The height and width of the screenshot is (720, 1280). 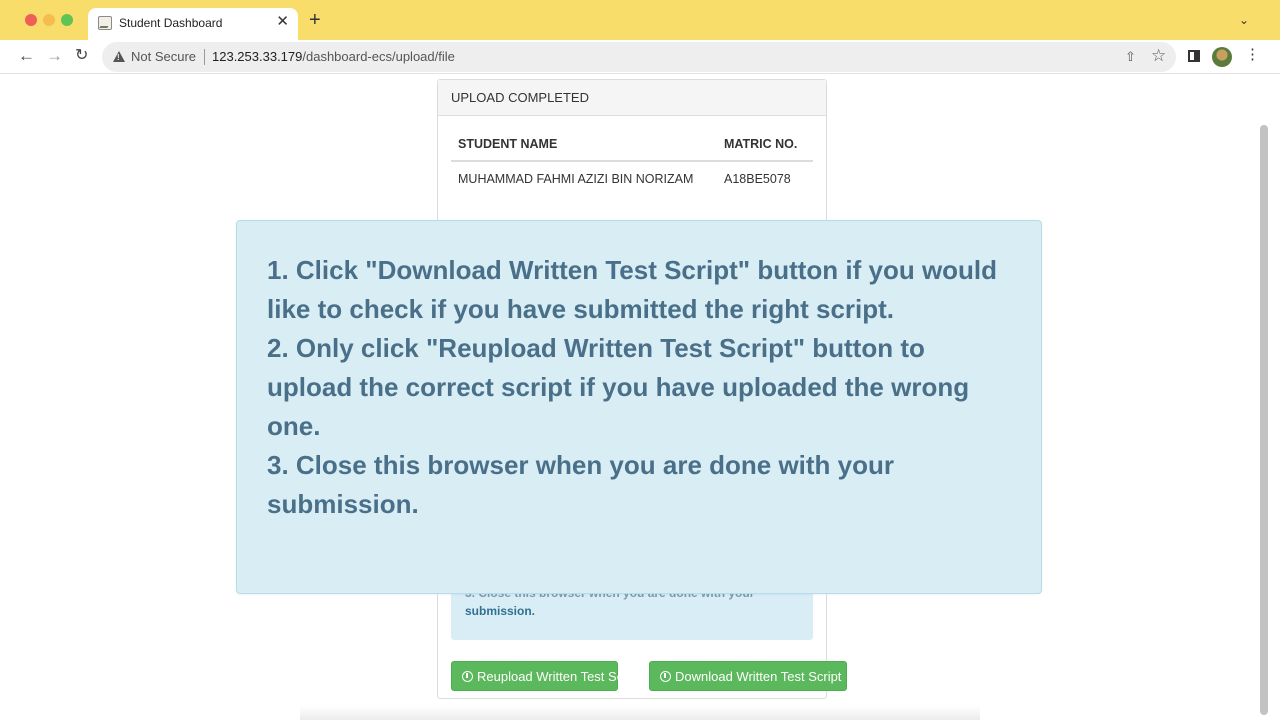 What do you see at coordinates (1194, 56) in the screenshot?
I see `side-panel-icon` at bounding box center [1194, 56].